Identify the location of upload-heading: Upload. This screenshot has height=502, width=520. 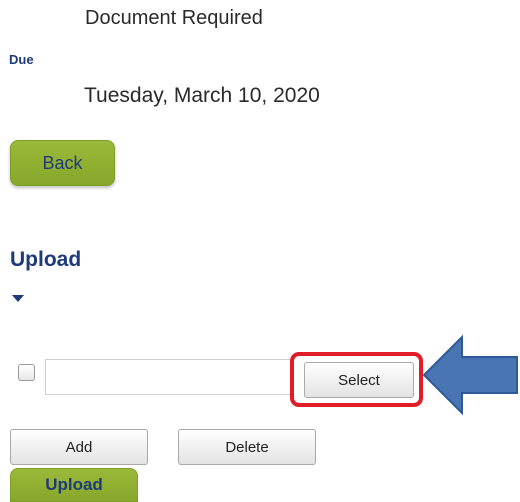
(46, 259).